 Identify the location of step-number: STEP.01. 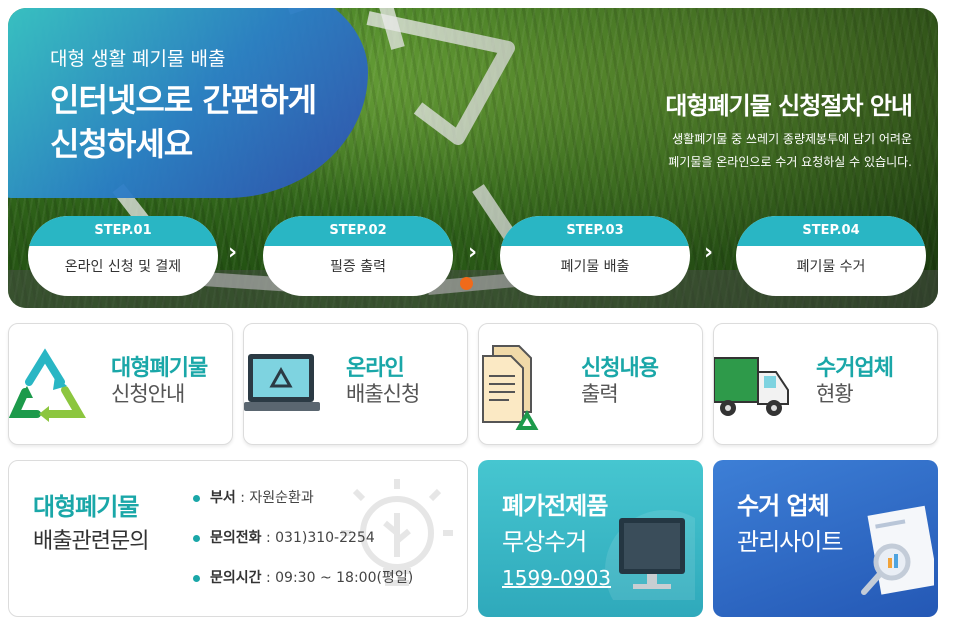
(123, 231).